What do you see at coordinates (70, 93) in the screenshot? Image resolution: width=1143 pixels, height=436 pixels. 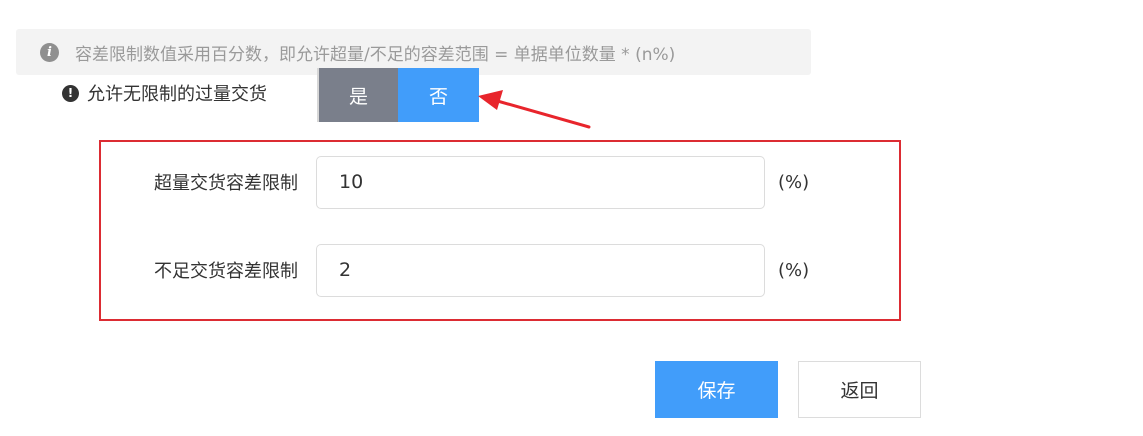 I see `warning-icon: !` at bounding box center [70, 93].